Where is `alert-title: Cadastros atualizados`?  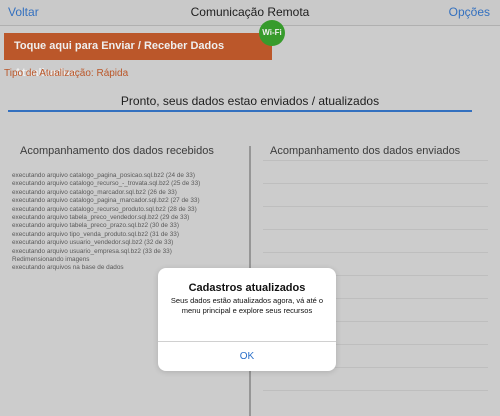
alert-title: Cadastros atualizados is located at coordinates (247, 288).